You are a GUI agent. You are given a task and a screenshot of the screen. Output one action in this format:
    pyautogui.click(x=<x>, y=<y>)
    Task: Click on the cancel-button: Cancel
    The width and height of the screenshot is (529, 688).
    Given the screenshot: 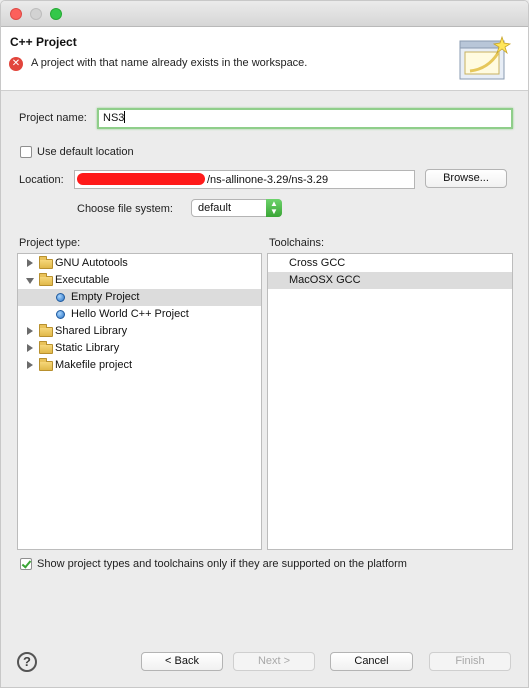 What is the action you would take?
    pyautogui.click(x=371, y=661)
    